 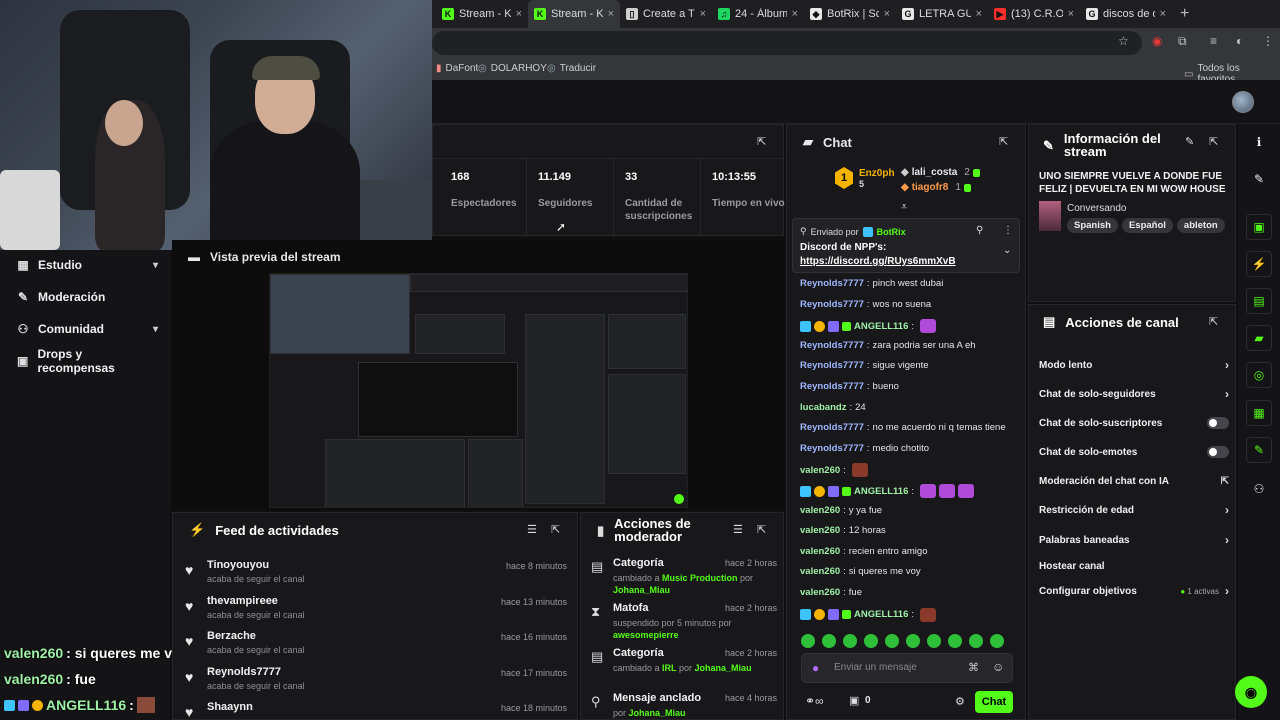 I want to click on browser-tab: Gdiscos de di ×, so click(x=1126, y=14).